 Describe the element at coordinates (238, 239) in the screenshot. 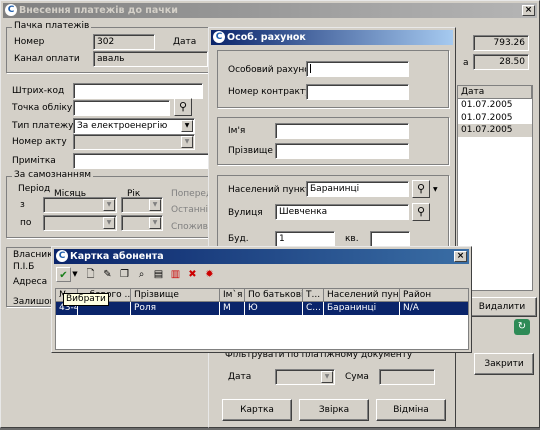

I see `bud-label: Буд.` at that location.